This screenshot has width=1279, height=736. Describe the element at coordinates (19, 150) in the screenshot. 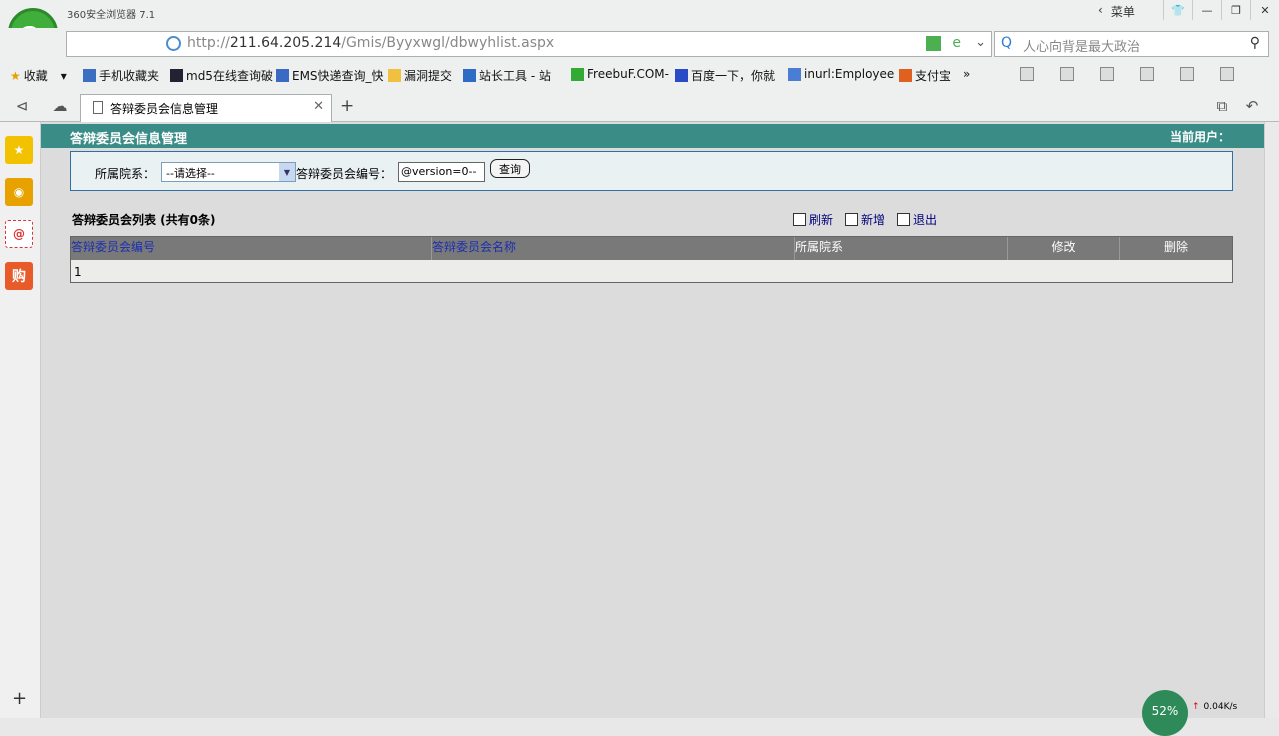

I see `favorites-star-icon: ★` at that location.